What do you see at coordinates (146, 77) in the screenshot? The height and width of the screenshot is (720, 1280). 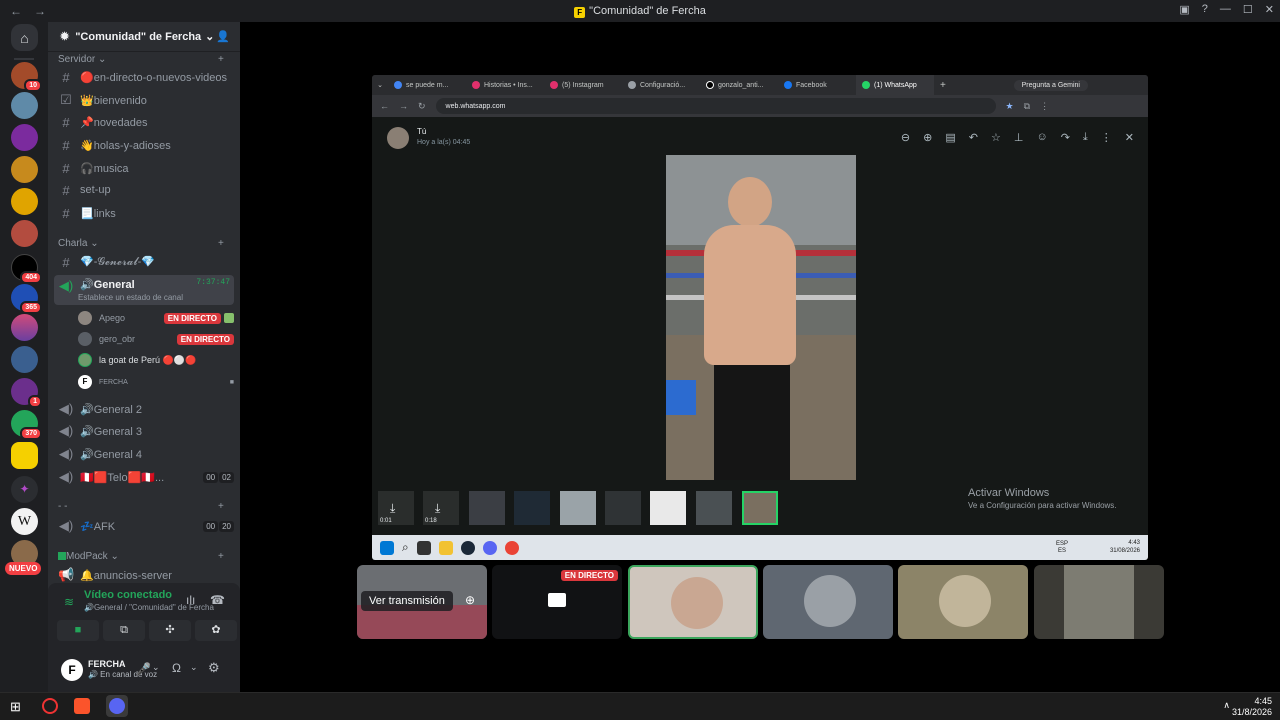 I see `channel-en-directo: # 🔴en-directo-o-nuevos-videos` at bounding box center [146, 77].